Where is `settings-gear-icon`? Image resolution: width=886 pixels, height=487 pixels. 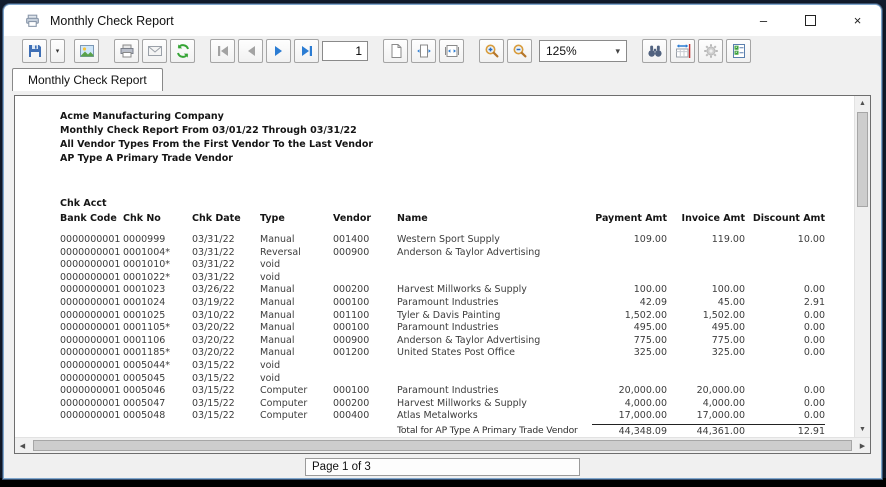 settings-gear-icon is located at coordinates (710, 51).